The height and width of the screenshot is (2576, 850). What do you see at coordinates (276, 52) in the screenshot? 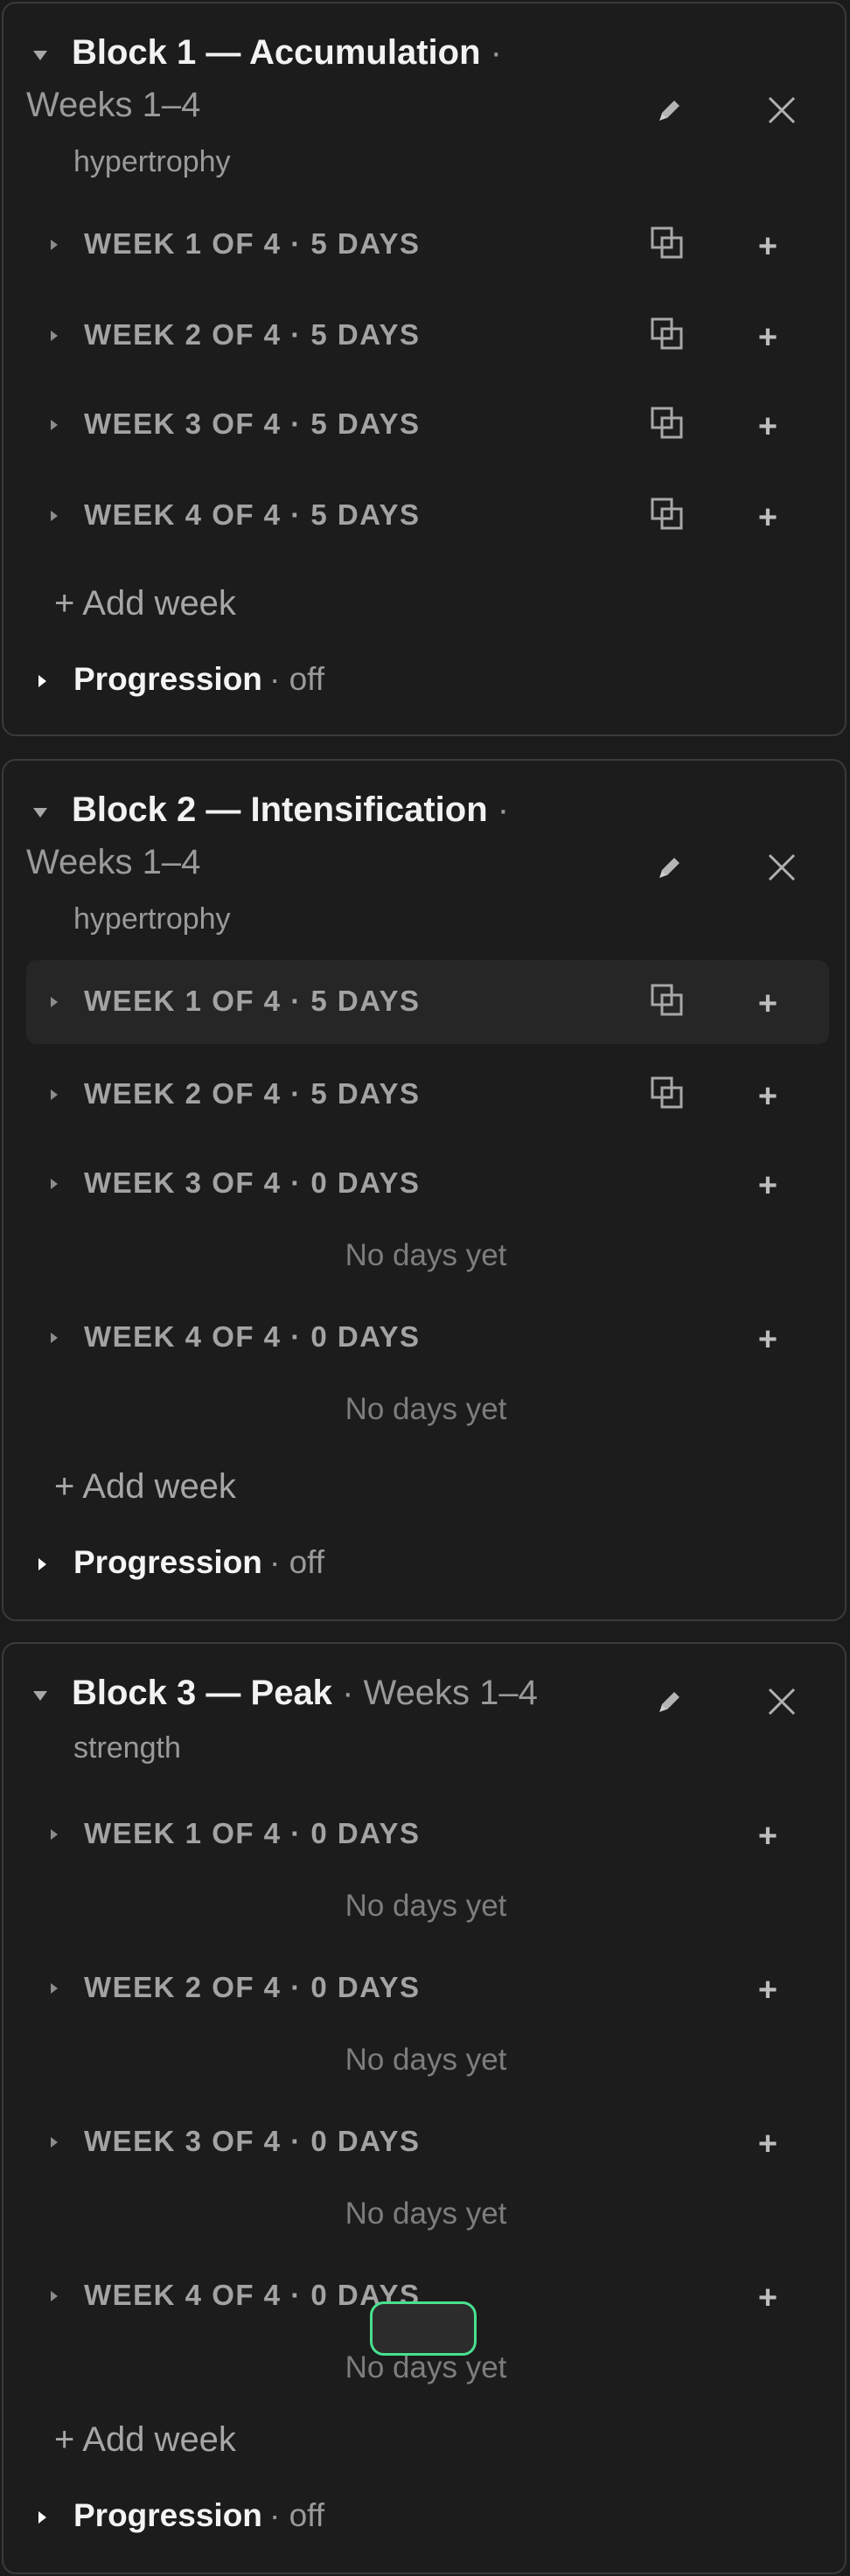
I see `block-title-text: Block 1 — Accumulation` at bounding box center [276, 52].